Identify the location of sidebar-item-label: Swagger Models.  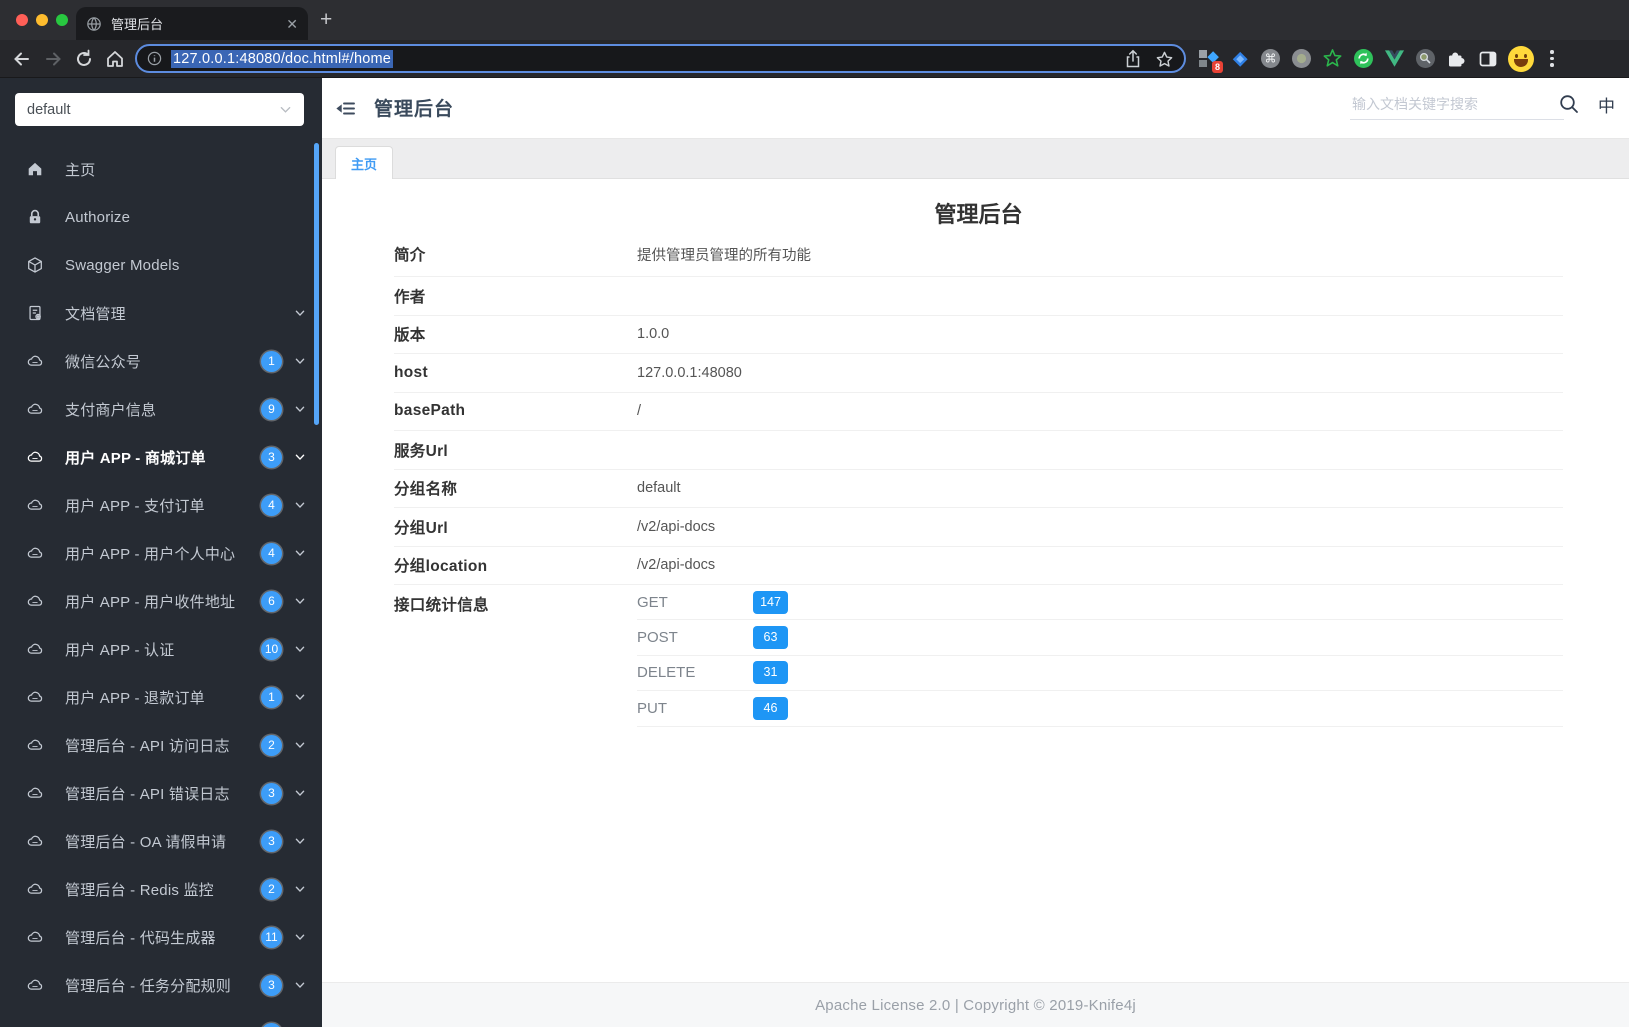
(122, 265).